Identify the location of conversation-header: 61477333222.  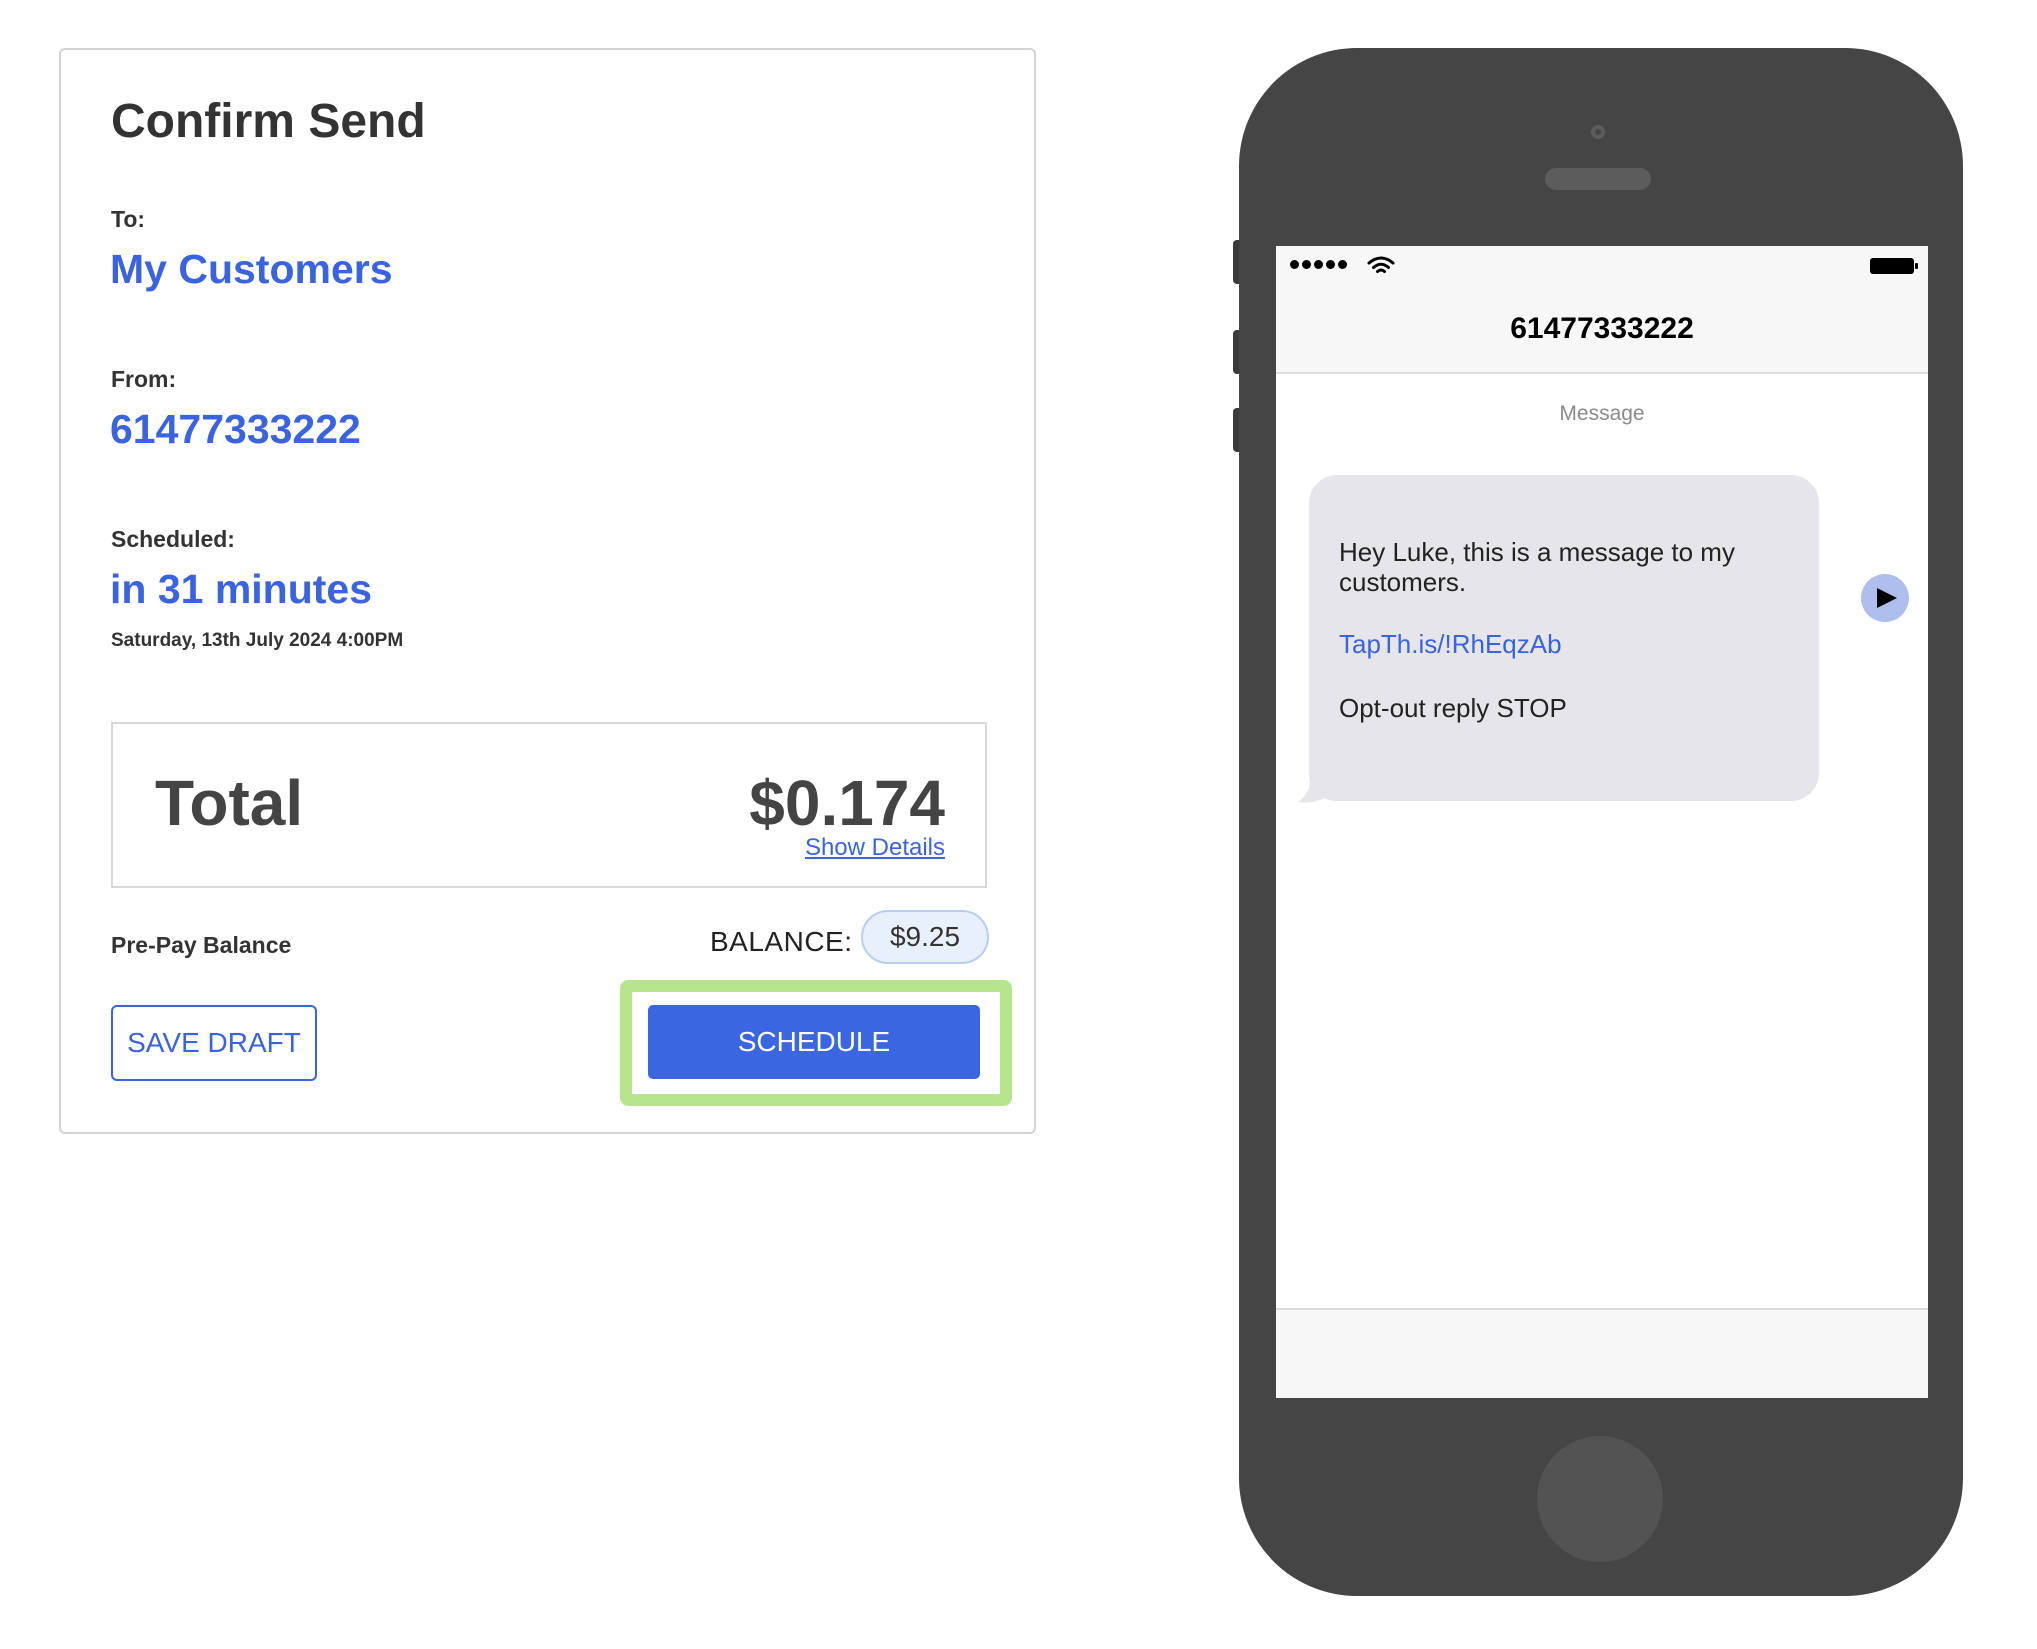
(1602, 330).